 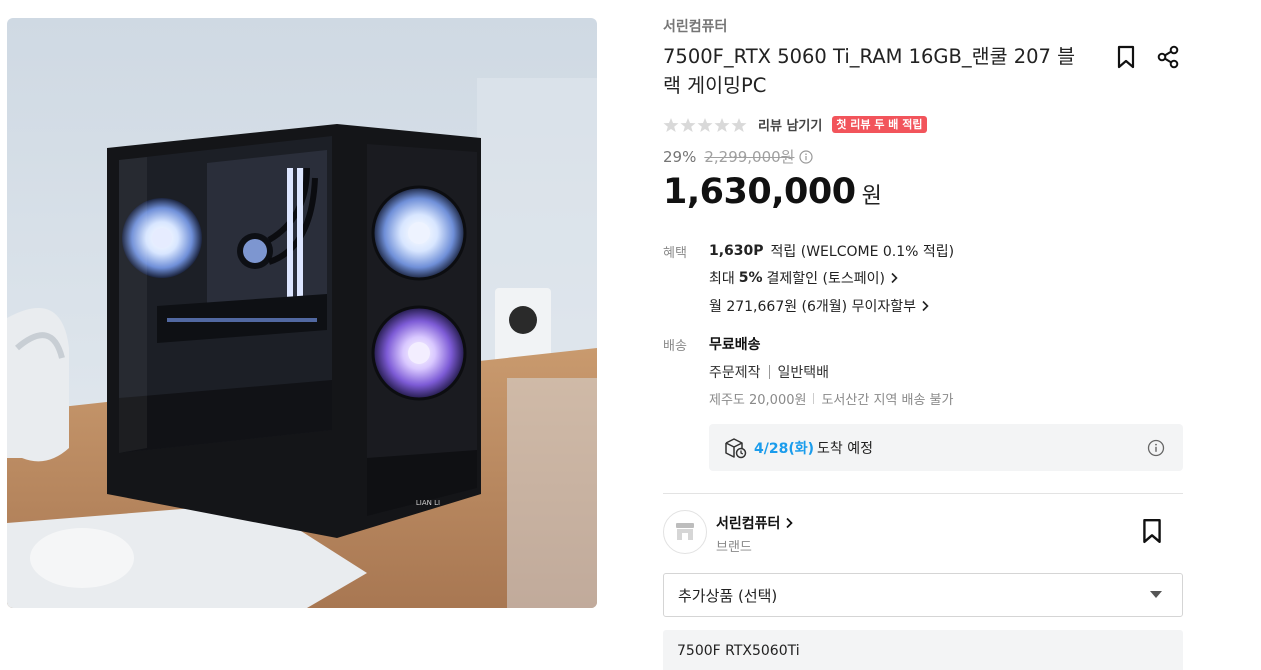 What do you see at coordinates (759, 192) in the screenshot?
I see `sale-price: 1,630,000` at bounding box center [759, 192].